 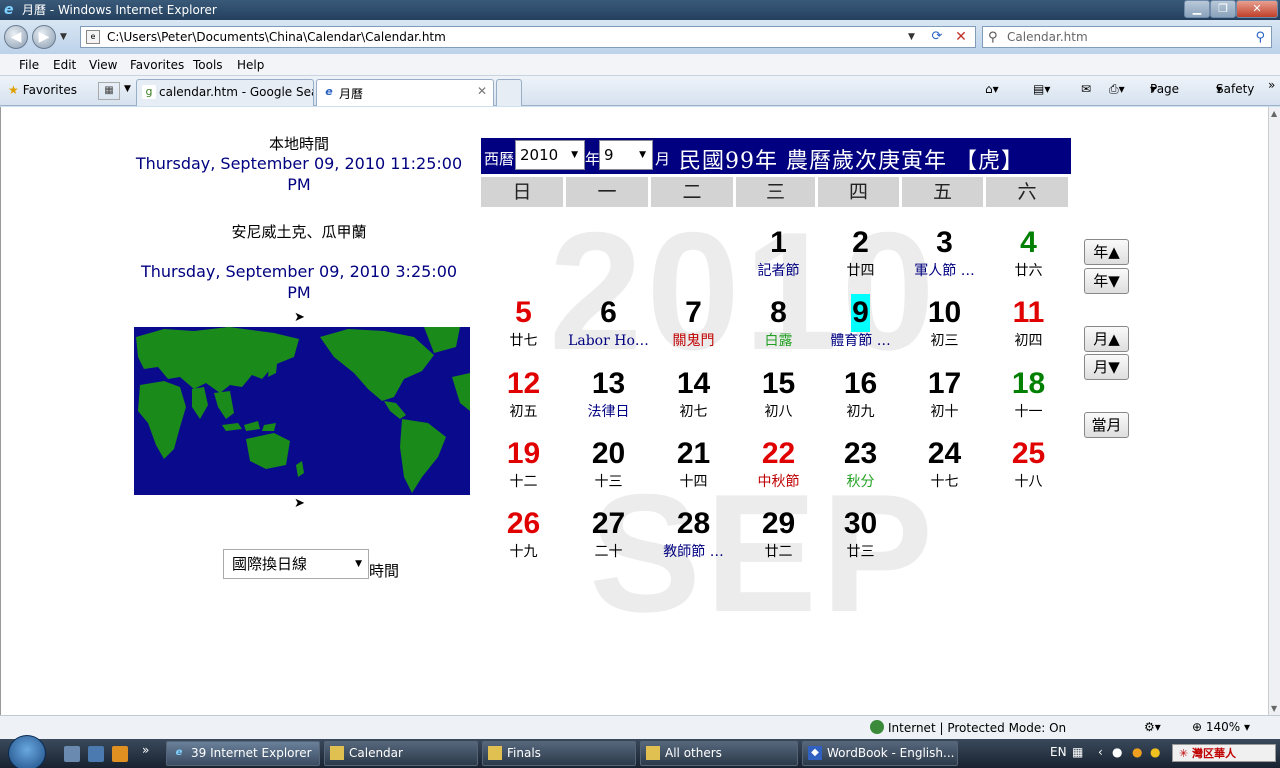 What do you see at coordinates (1257, 9) in the screenshot?
I see `close-window-button: ✕` at bounding box center [1257, 9].